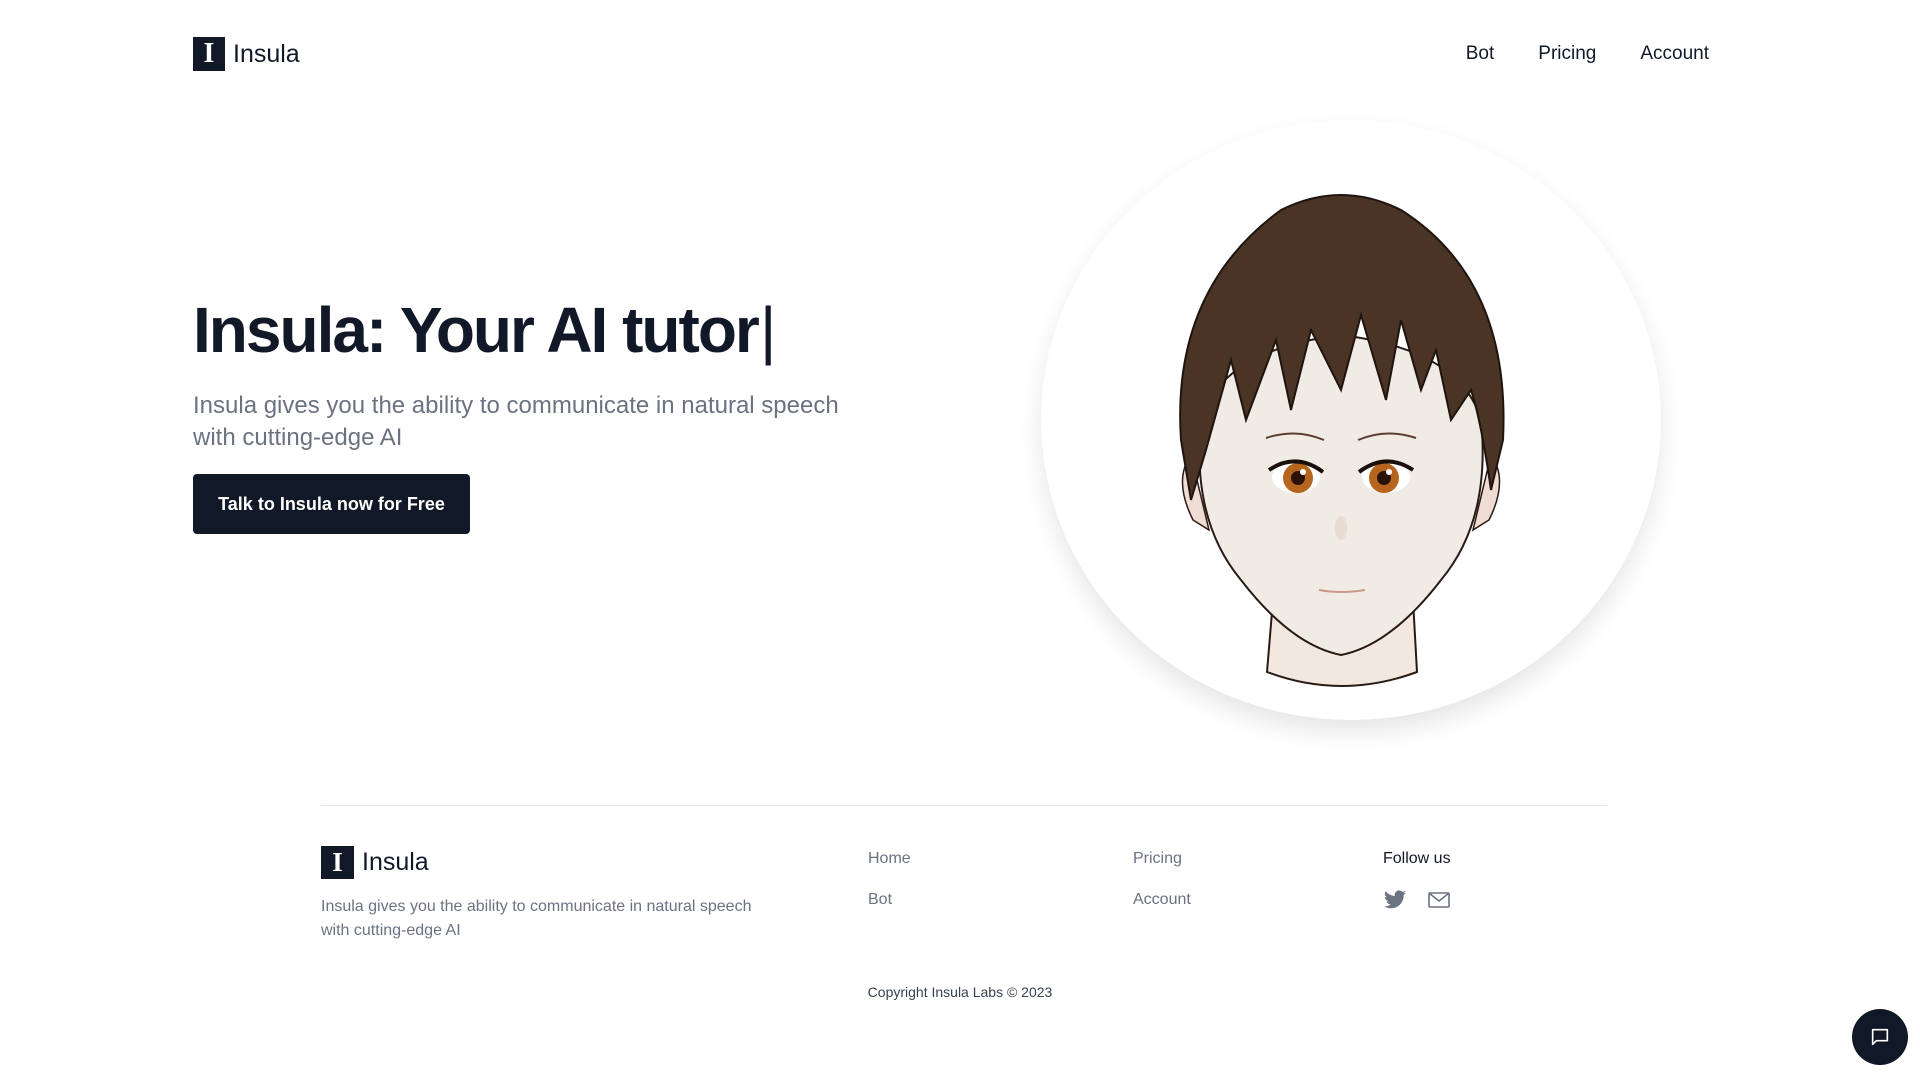 This screenshot has height=1080, width=1920. I want to click on logo-icon: I, so click(209, 54).